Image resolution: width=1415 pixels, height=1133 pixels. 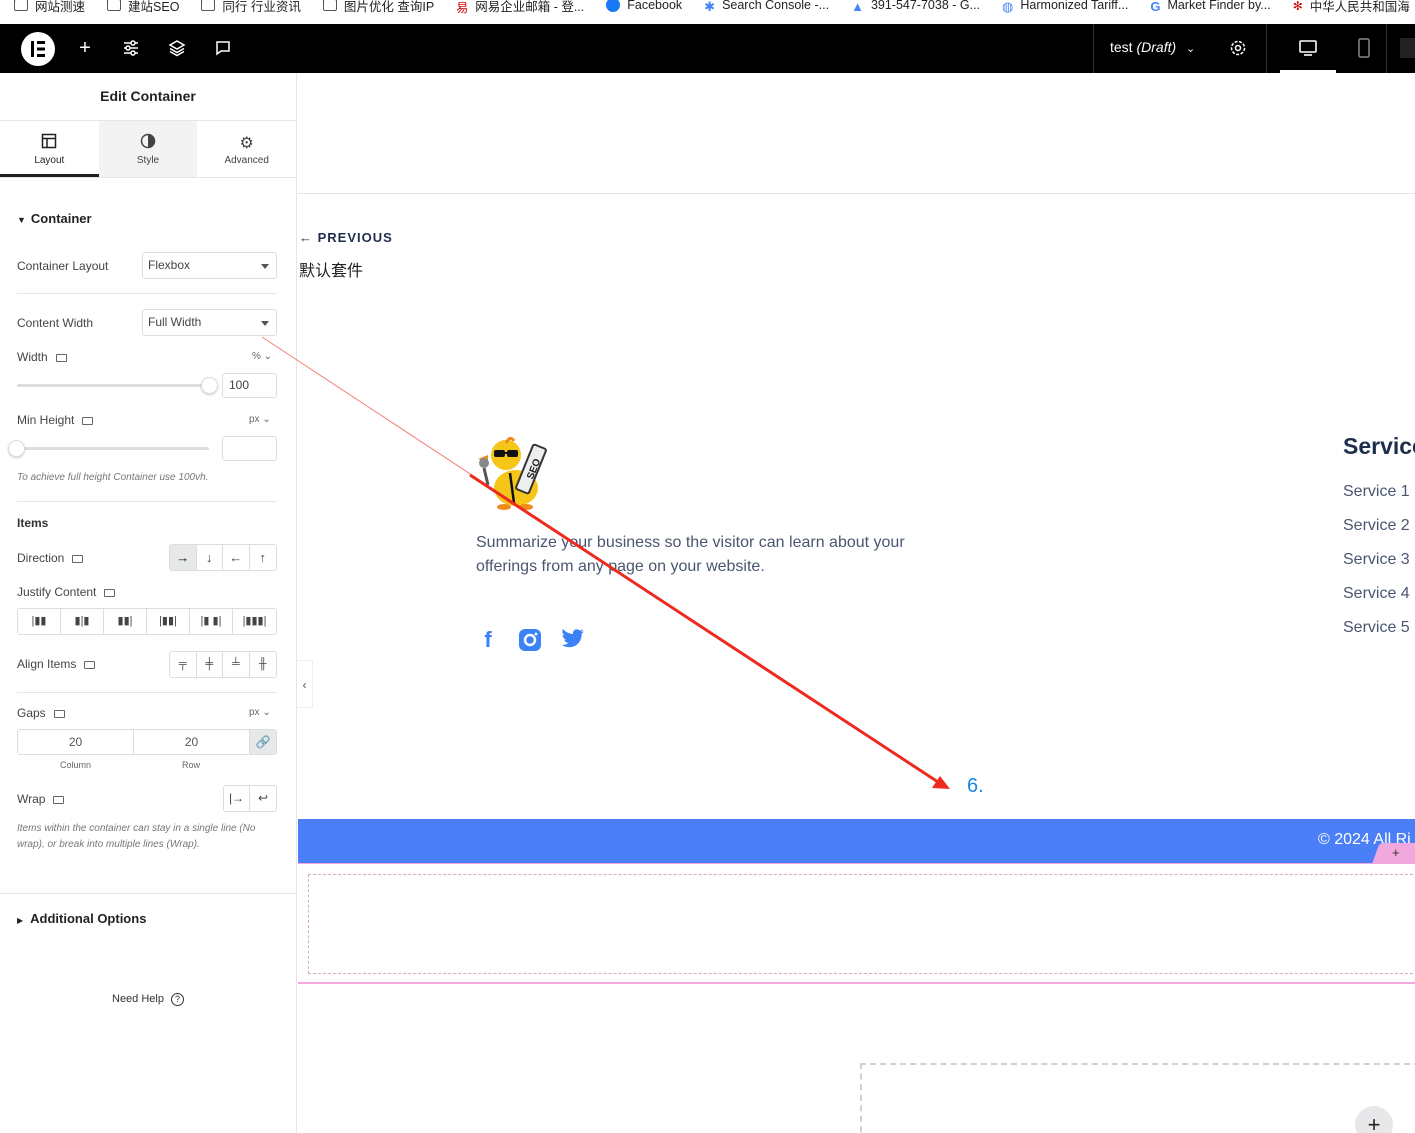 I want to click on gap-row-input: 20, so click(x=192, y=742).